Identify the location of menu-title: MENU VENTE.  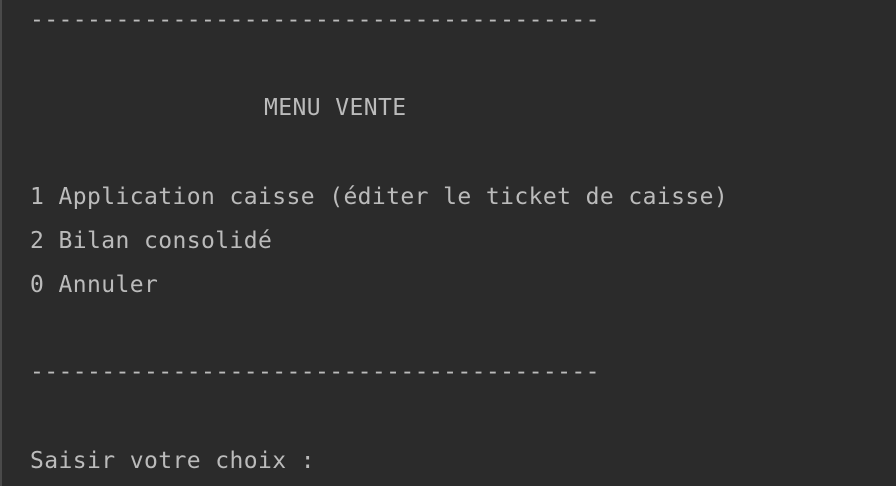
(335, 108).